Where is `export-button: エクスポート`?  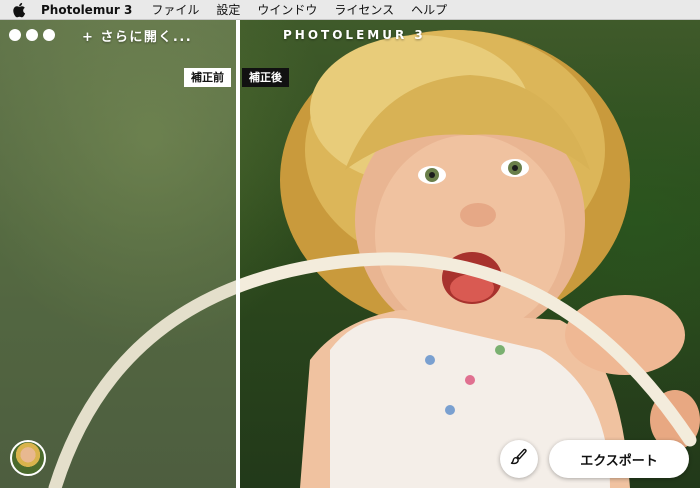
export-button: エクスポート is located at coordinates (619, 459).